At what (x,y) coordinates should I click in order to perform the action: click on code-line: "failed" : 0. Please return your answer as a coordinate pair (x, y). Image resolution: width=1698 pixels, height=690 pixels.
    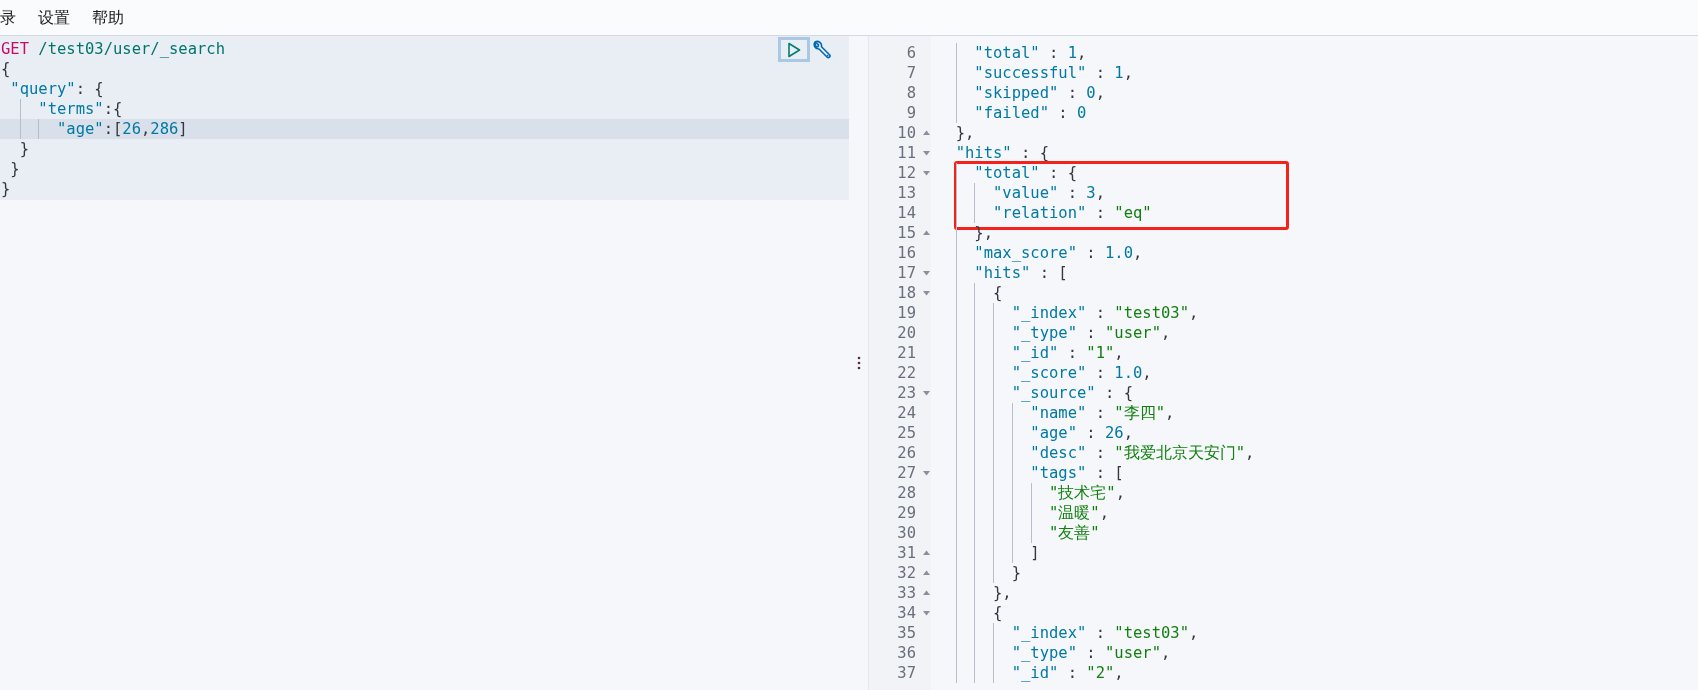
    Looking at the image, I should click on (1030, 113).